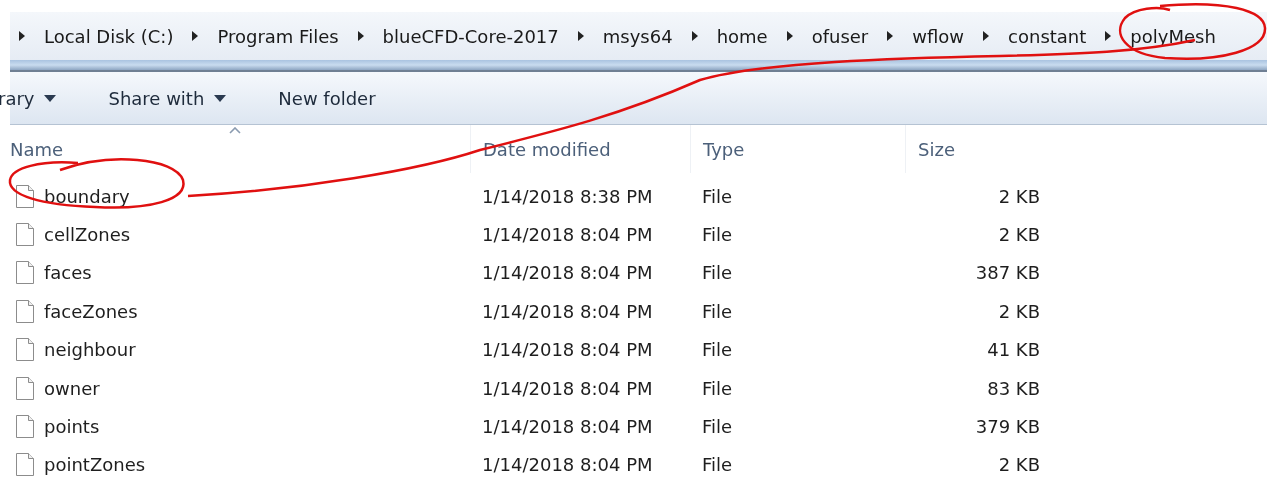 The width and height of the screenshot is (1267, 491). What do you see at coordinates (90, 350) in the screenshot?
I see `file-name: neighbour` at bounding box center [90, 350].